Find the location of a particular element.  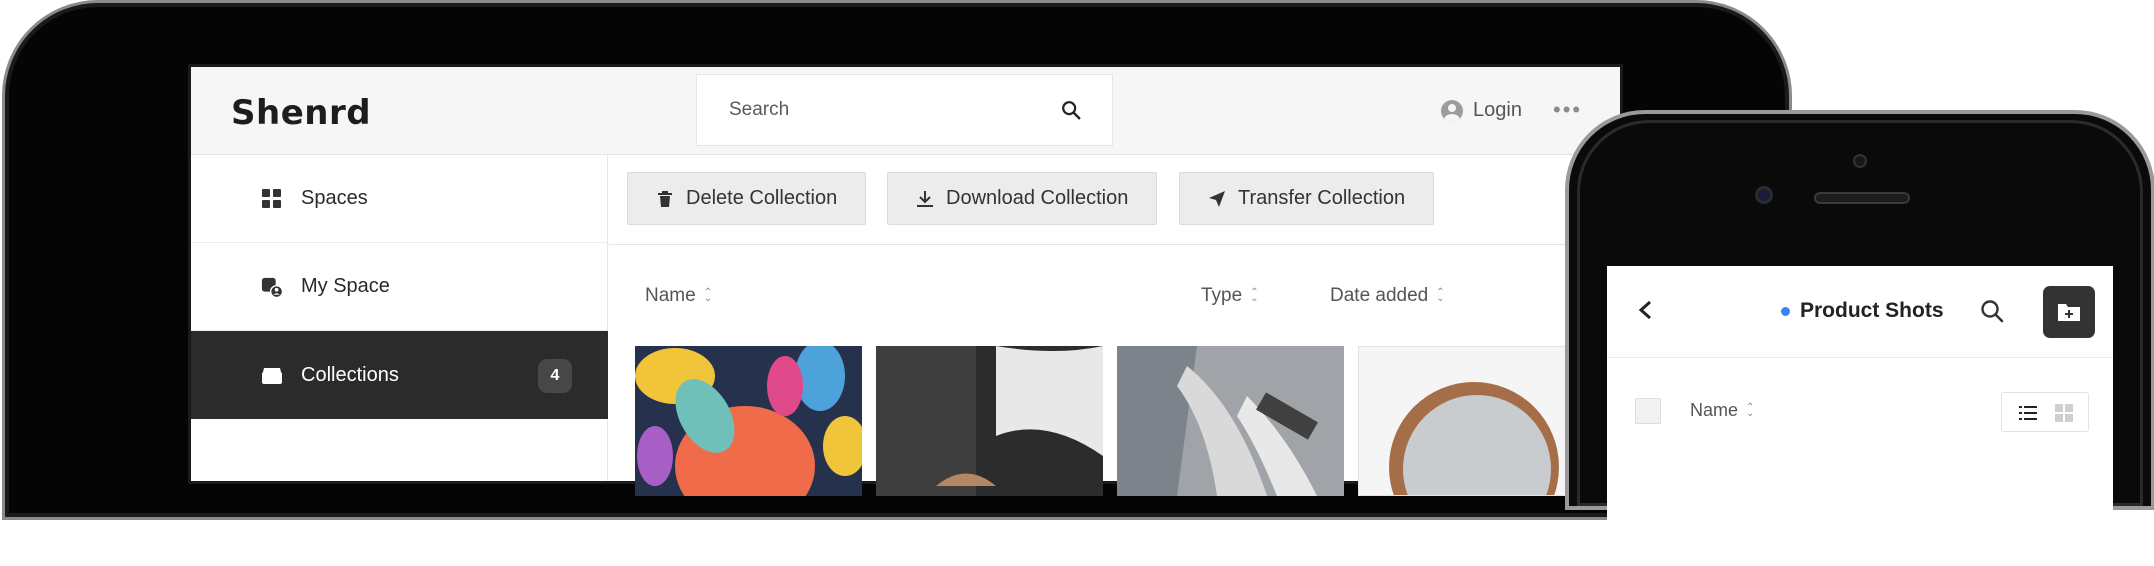

search-box is located at coordinates (904, 110).